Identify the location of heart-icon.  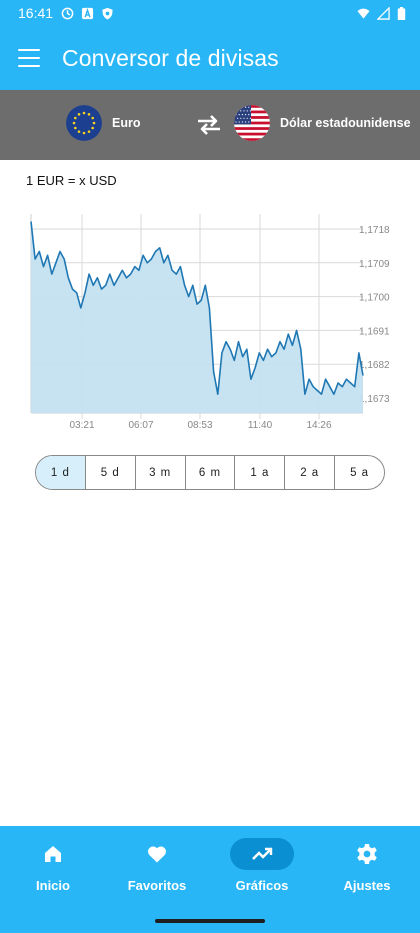
(157, 854).